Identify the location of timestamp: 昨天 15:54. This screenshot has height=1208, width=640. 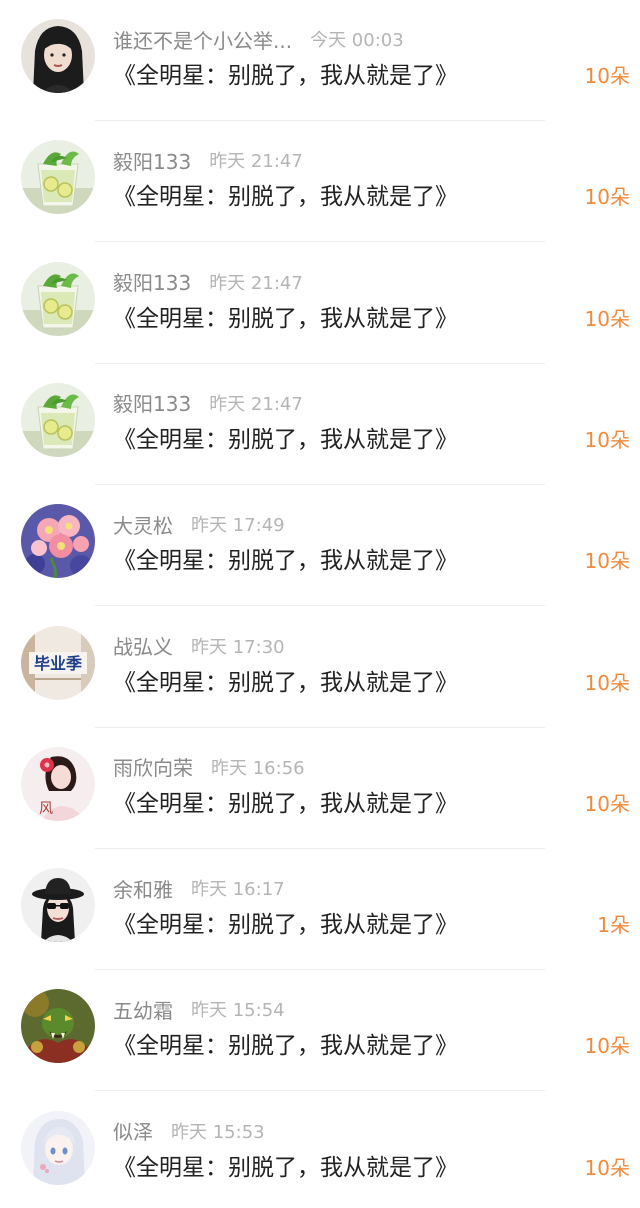
(238, 1011).